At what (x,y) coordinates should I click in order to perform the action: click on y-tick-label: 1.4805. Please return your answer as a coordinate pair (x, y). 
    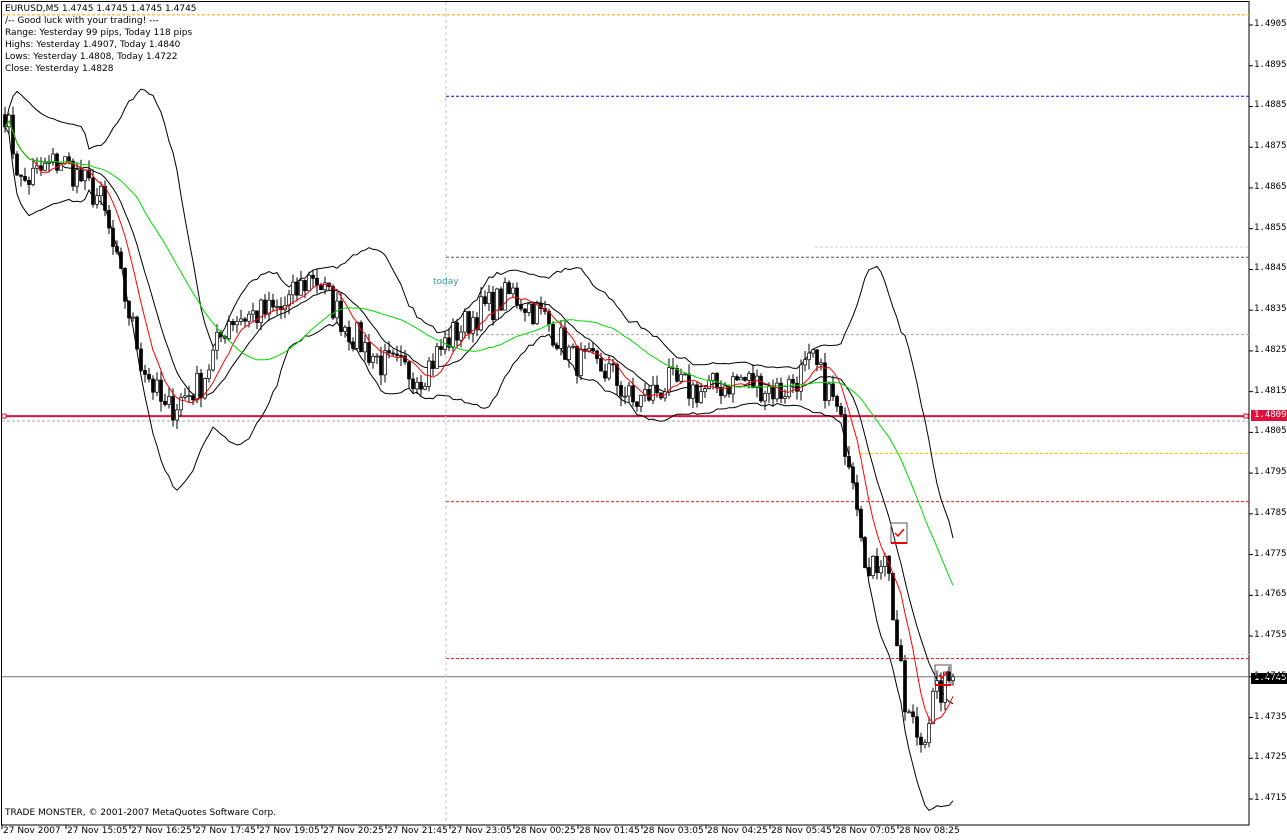
    Looking at the image, I should click on (1270, 431).